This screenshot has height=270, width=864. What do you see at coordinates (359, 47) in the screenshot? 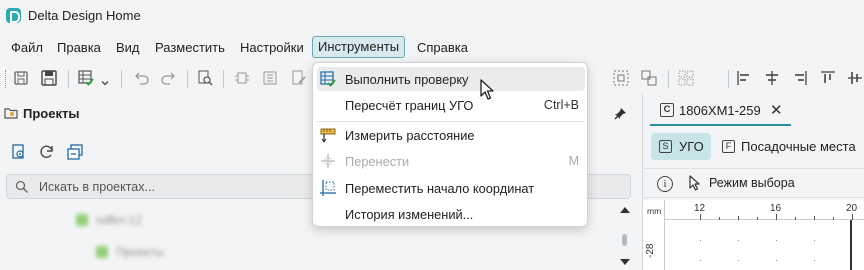
I see `menu-tools: Инструменты` at bounding box center [359, 47].